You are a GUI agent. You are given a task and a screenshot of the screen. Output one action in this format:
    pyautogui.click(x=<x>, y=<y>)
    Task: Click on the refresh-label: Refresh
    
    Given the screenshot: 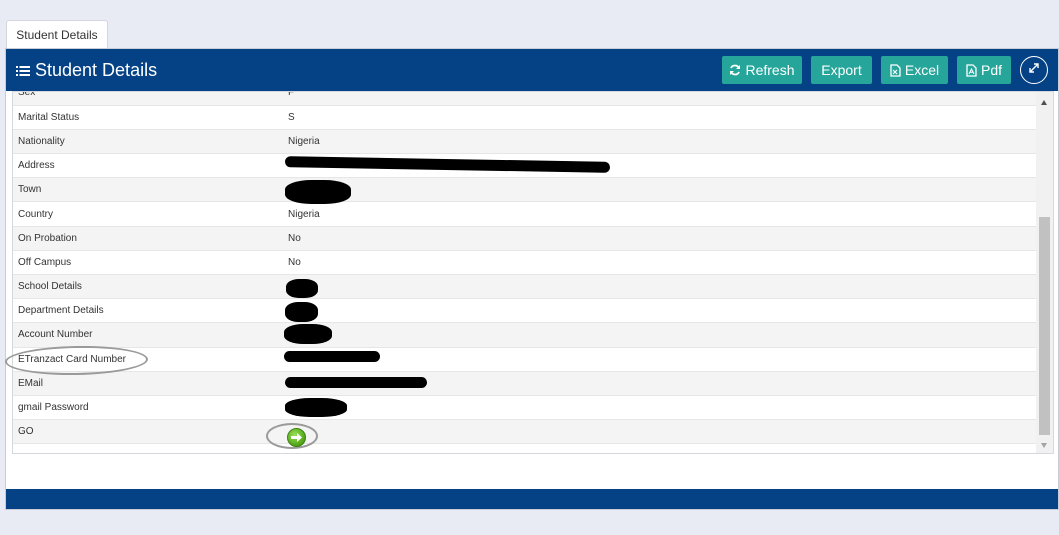 What is the action you would take?
    pyautogui.click(x=770, y=70)
    